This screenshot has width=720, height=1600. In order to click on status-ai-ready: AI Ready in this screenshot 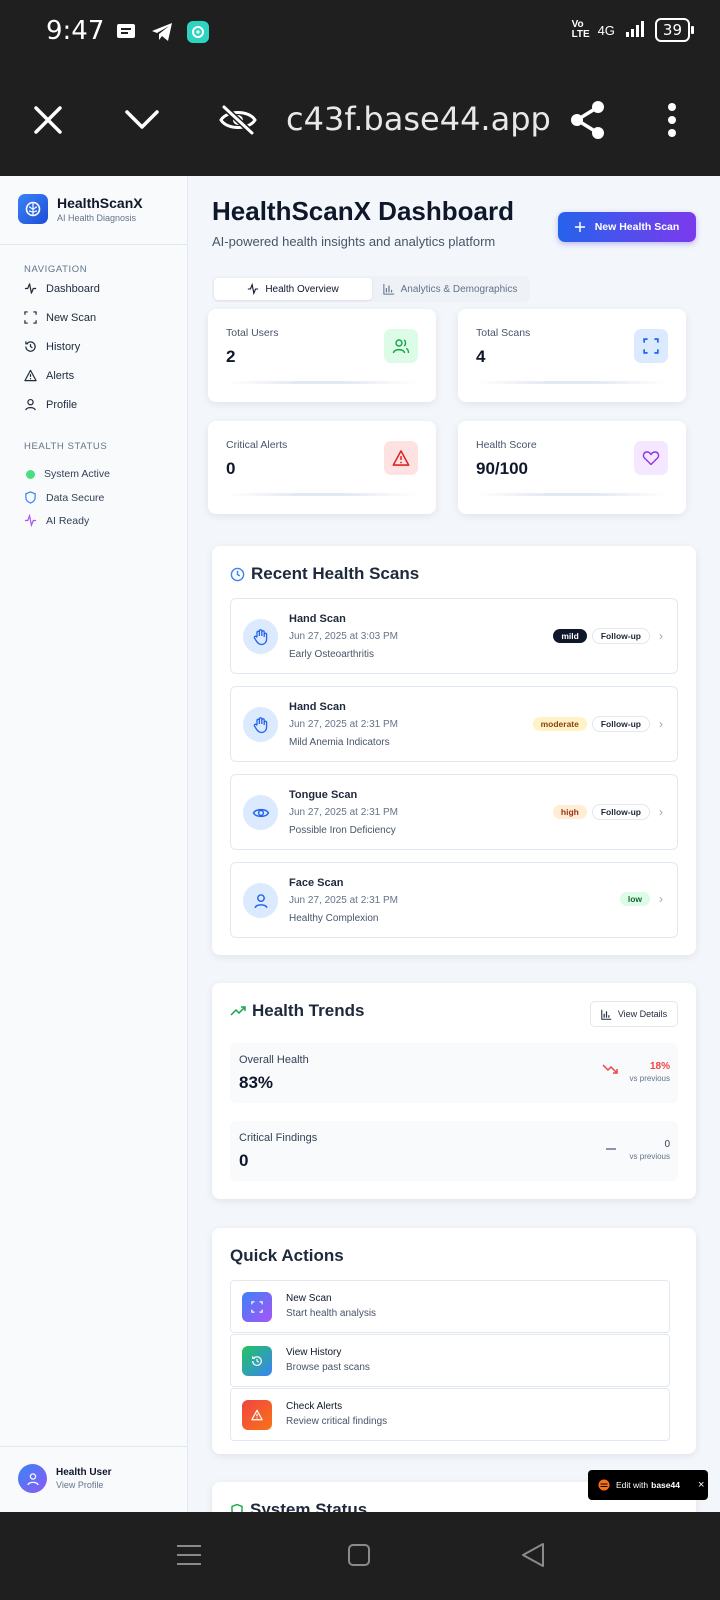, I will do `click(56, 520)`.